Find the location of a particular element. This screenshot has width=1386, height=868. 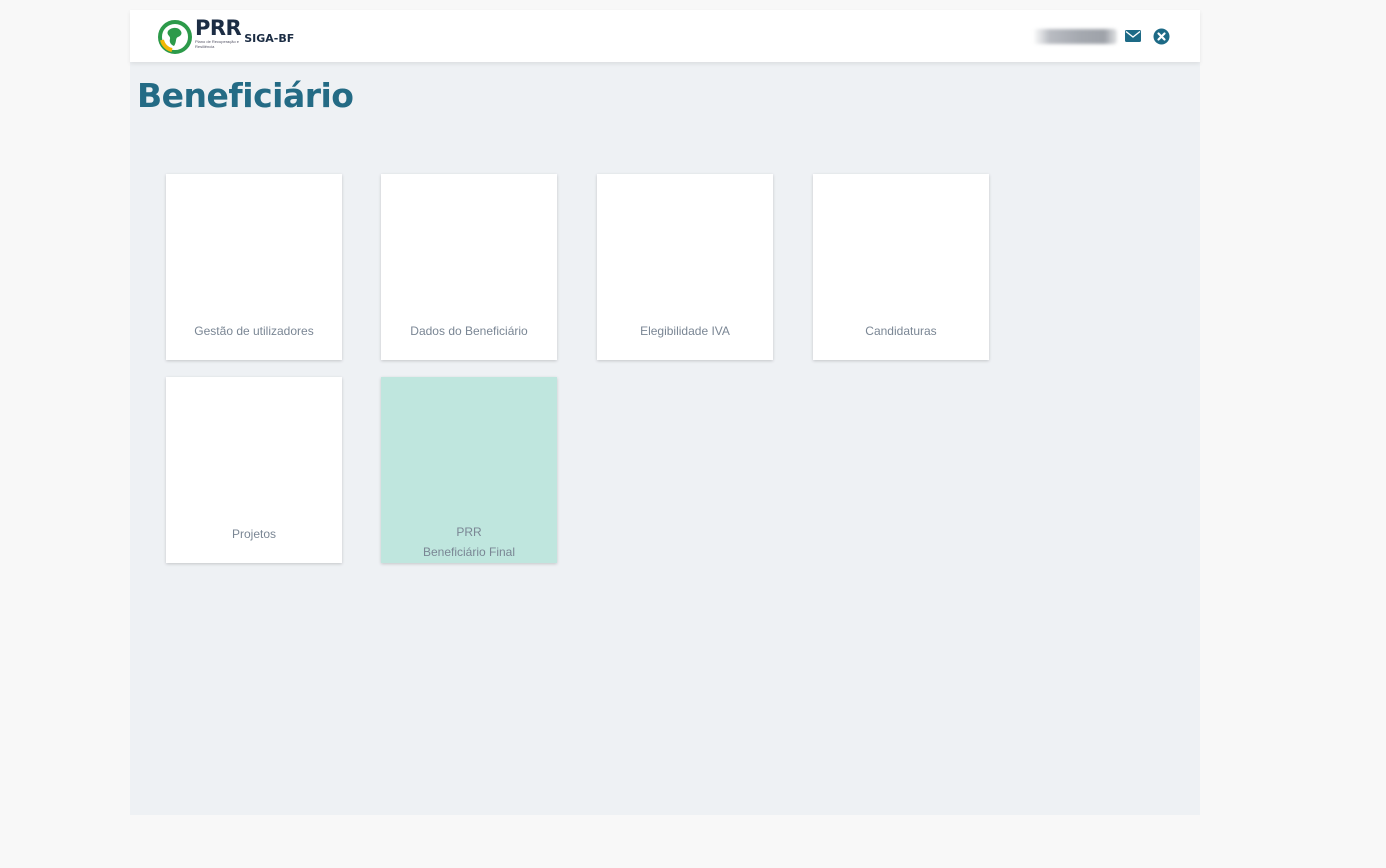

tile-label-line1: PRR is located at coordinates (469, 532).